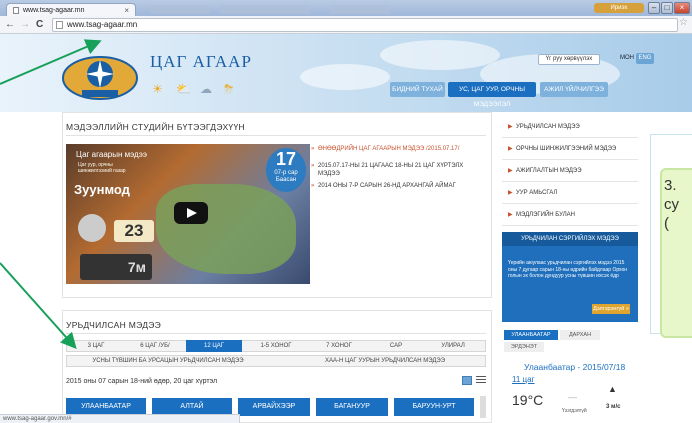  What do you see at coordinates (38, 305) in the screenshot?
I see `arrow-to-forecast` at bounding box center [38, 305].